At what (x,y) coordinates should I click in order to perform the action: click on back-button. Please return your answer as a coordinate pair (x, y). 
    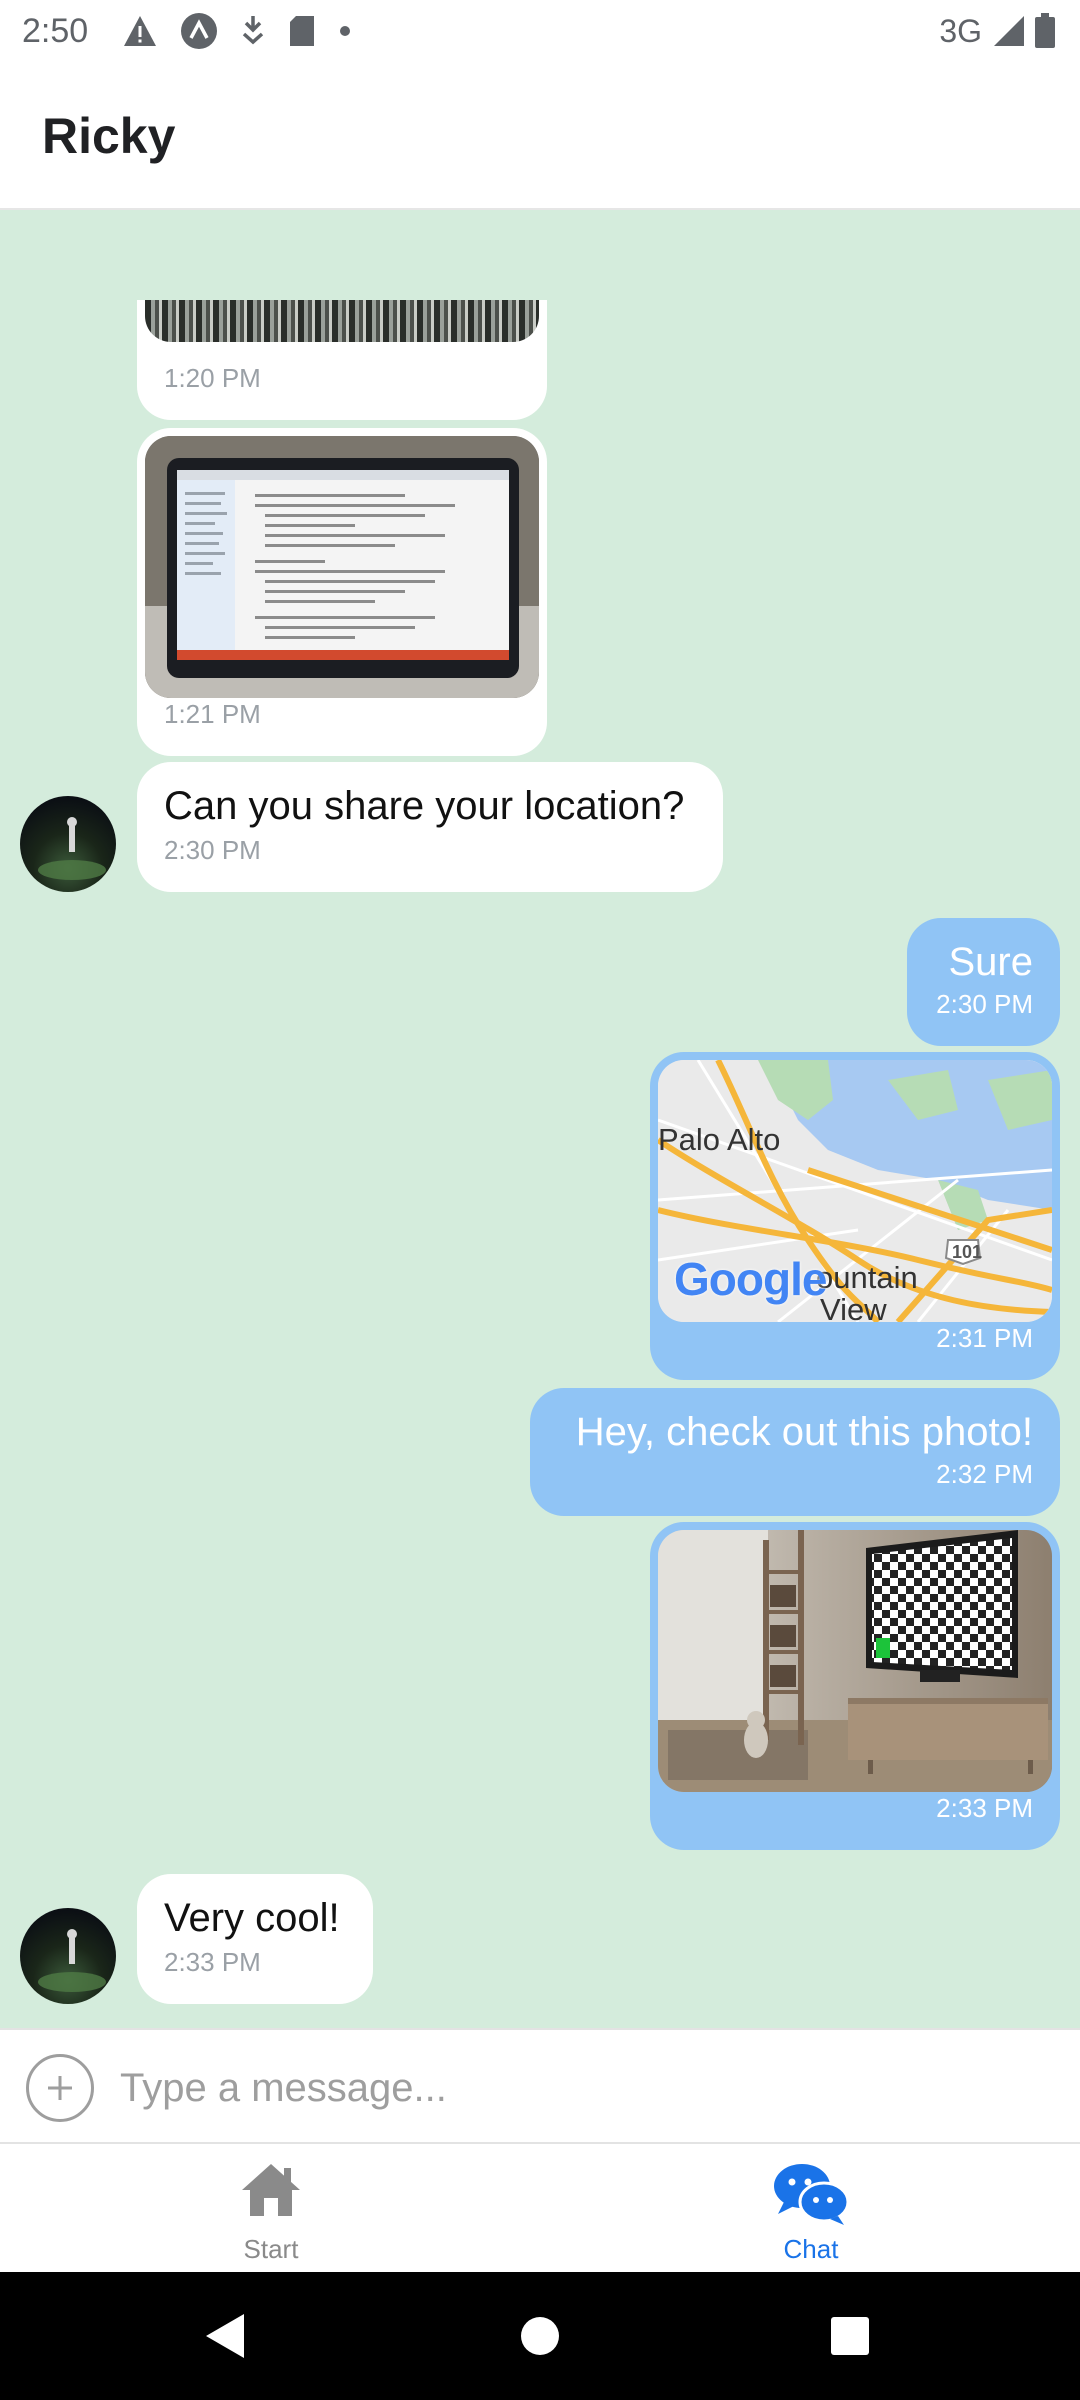
    Looking at the image, I should click on (226, 2336).